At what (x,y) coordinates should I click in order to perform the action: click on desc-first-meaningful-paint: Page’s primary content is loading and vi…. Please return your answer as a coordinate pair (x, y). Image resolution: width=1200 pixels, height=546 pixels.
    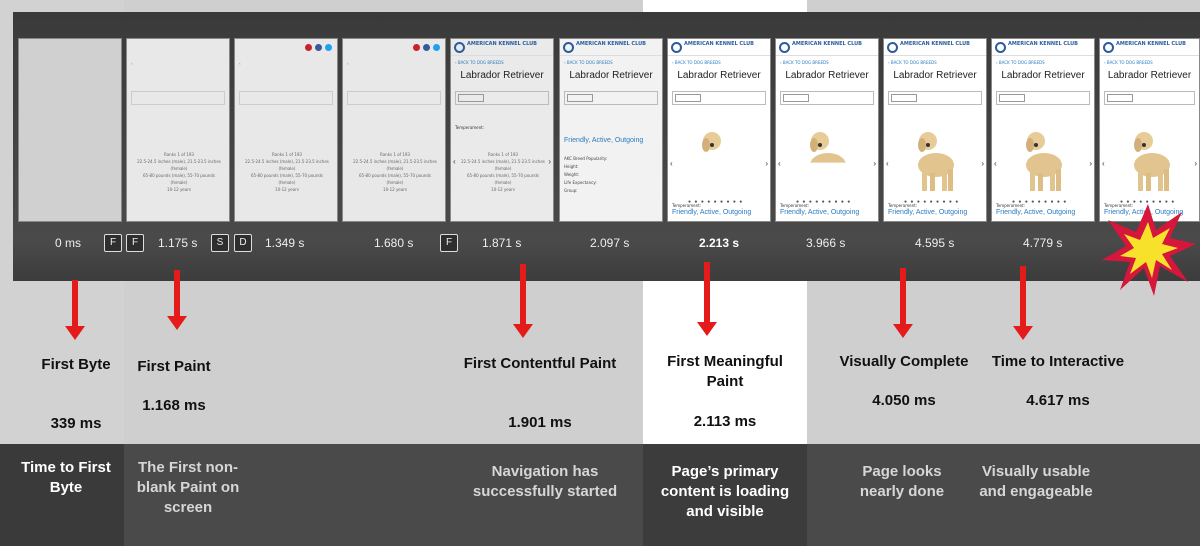
    Looking at the image, I should click on (725, 491).